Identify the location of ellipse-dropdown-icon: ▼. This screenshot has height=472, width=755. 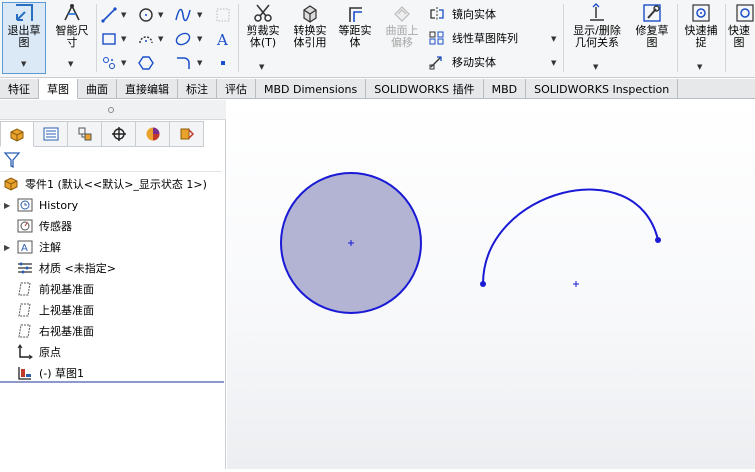
(199, 39).